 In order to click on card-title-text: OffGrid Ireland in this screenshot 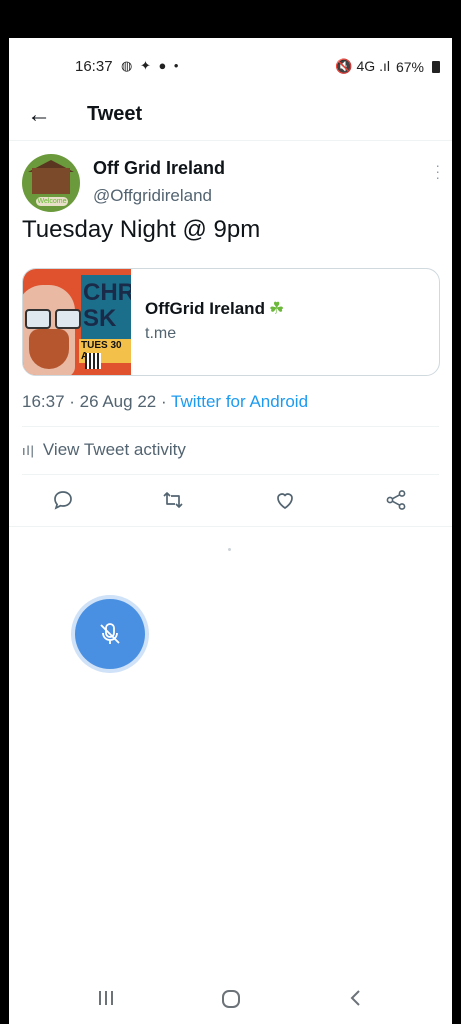, I will do `click(205, 308)`.